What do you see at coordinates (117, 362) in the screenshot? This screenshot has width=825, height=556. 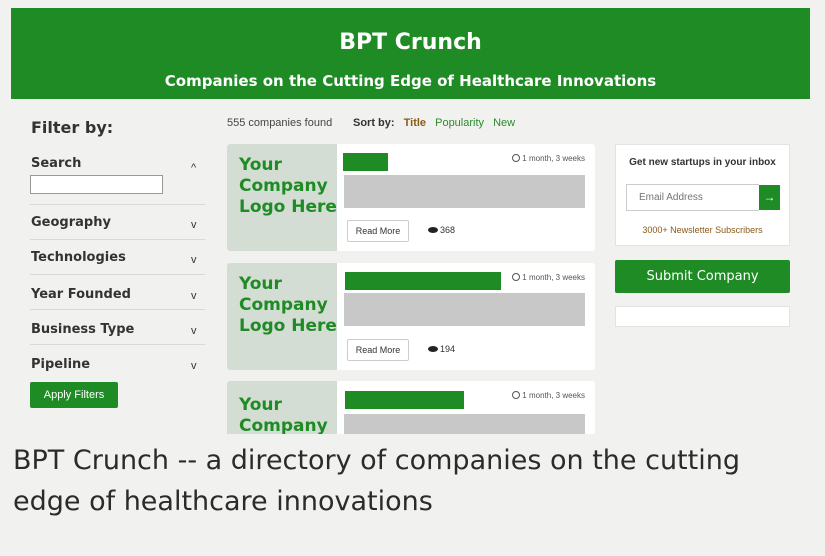 I see `filter-pipeline: Pipeline v` at bounding box center [117, 362].